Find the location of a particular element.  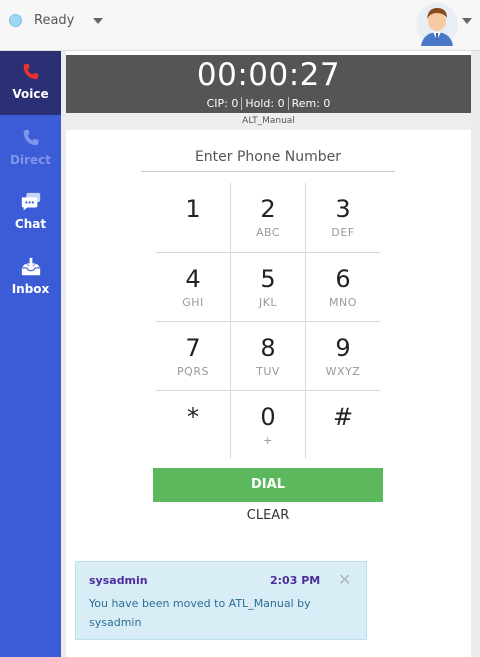

key-6: 6 MNO is located at coordinates (343, 287).